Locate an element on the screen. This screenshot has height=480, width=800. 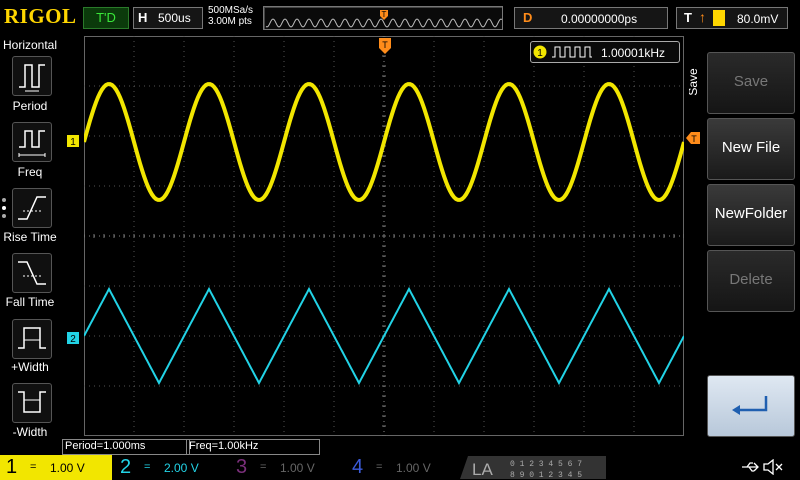
new-folder-button: NewFolder is located at coordinates (751, 215).